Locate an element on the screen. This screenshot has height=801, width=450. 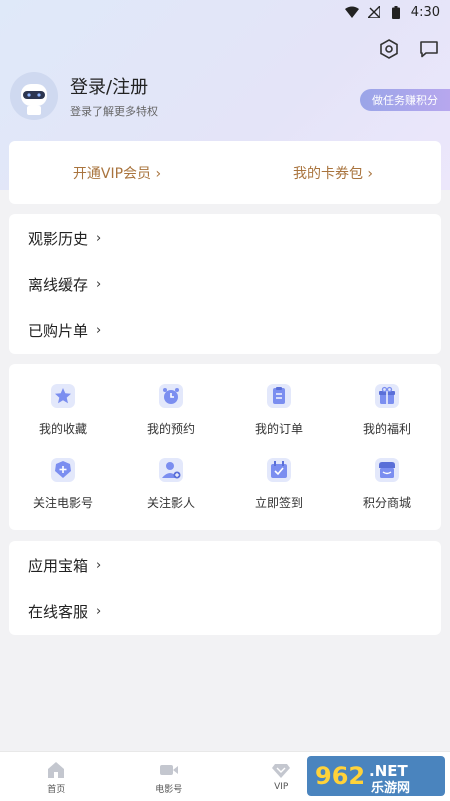
grid-item-label: 我的预约 is located at coordinates (170, 429).